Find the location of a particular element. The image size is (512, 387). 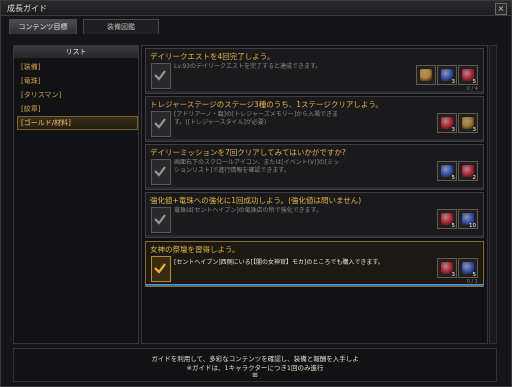

list-item-equipment: [装備] is located at coordinates (77, 67).